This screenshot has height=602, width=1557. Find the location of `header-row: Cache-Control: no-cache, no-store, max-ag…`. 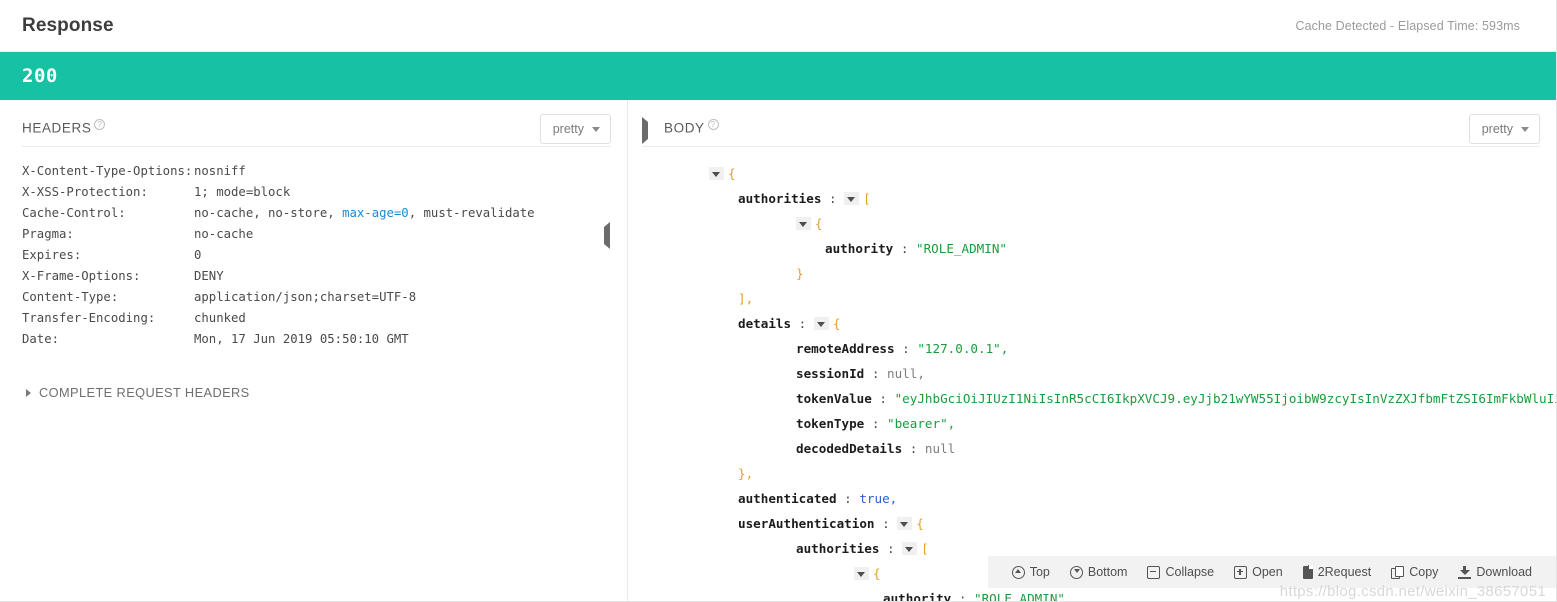

header-row: Cache-Control: no-cache, no-store, max-ag… is located at coordinates (324, 213).